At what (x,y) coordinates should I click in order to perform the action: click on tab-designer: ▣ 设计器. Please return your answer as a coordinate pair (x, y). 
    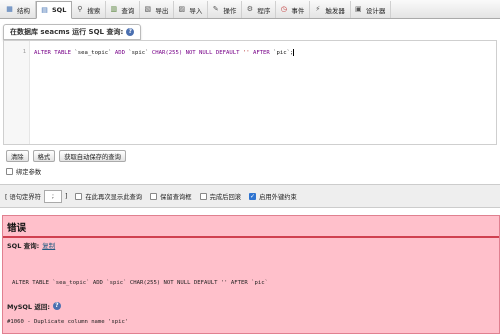
    Looking at the image, I should click on (371, 9).